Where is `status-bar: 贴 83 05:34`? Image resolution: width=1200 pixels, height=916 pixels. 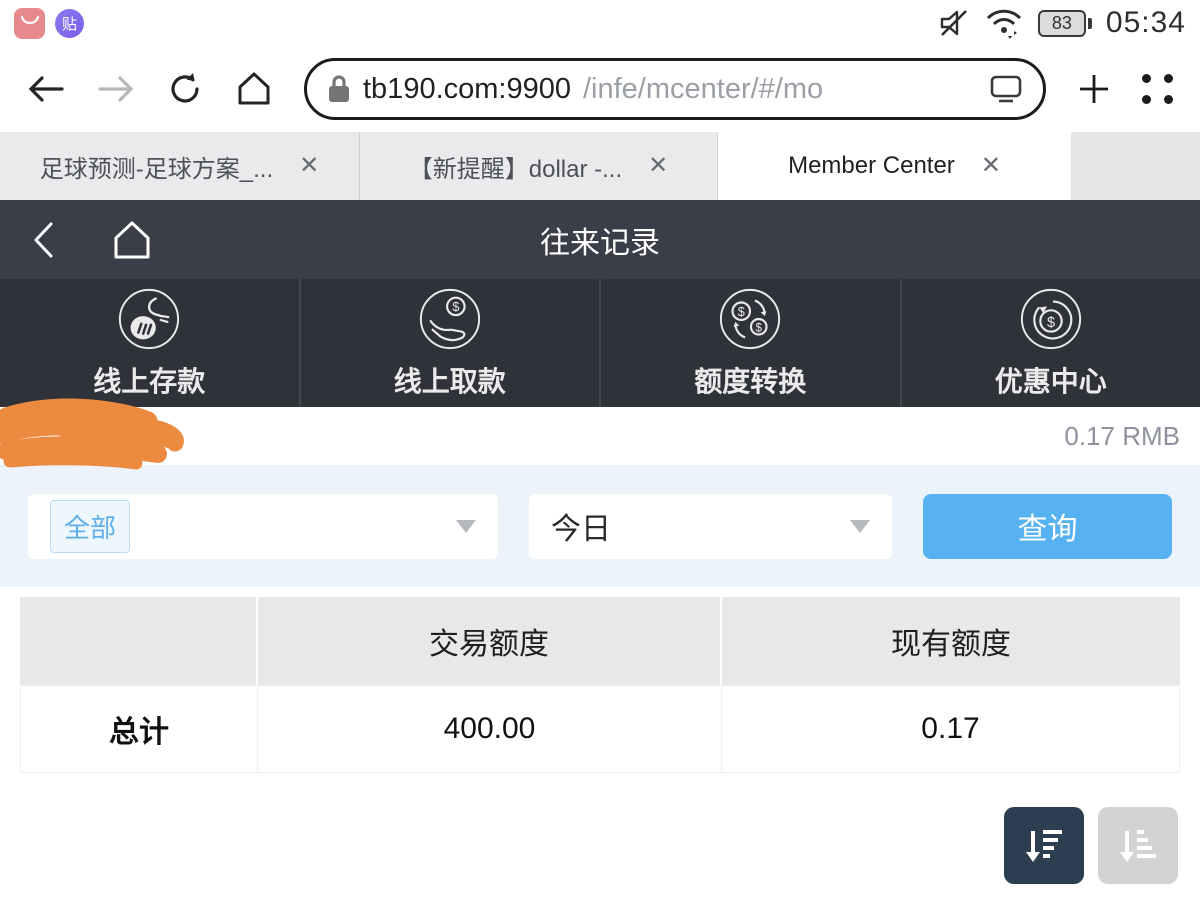 status-bar: 贴 83 05:34 is located at coordinates (600, 23).